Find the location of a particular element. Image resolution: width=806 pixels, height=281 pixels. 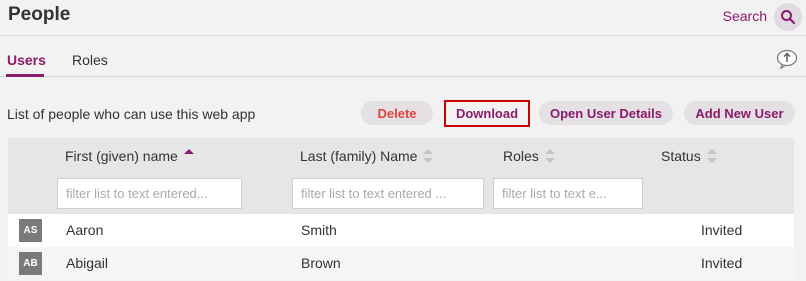

upload-button is located at coordinates (787, 59).